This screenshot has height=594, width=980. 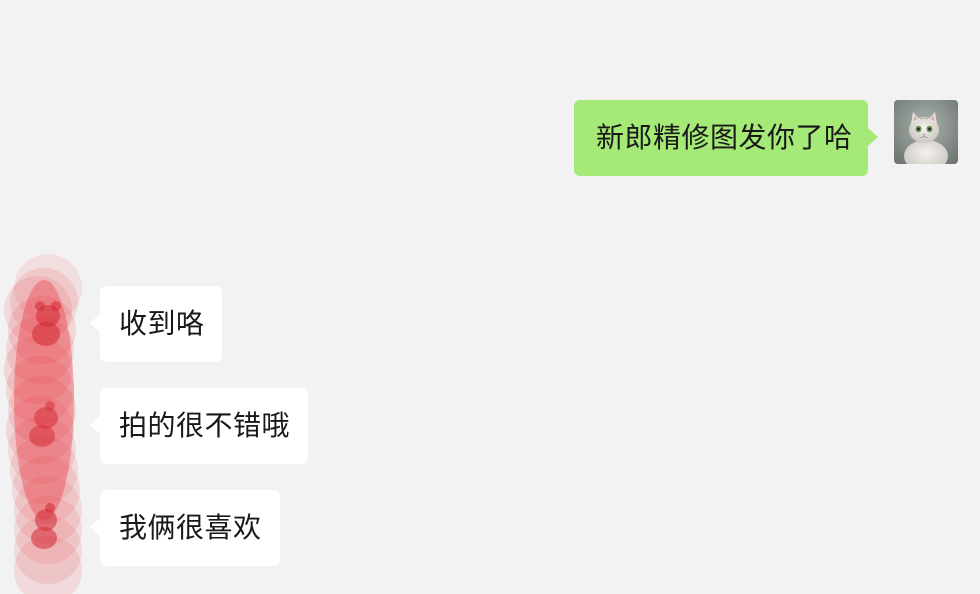 What do you see at coordinates (162, 323) in the screenshot?
I see `incoming-message-text: 收到咯` at bounding box center [162, 323].